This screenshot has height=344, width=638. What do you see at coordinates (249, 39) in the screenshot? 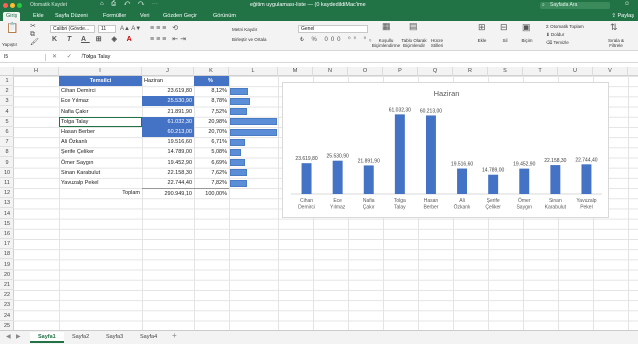
I see `merge-center-button: Birleştir ve Ortala` at bounding box center [249, 39].